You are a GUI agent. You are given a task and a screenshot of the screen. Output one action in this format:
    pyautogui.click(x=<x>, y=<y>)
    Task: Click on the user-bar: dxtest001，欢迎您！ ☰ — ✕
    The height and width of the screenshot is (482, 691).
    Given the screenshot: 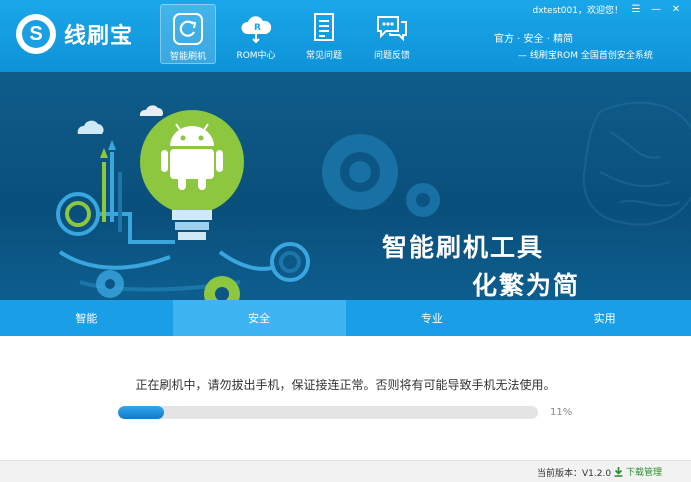 What is the action you would take?
    pyautogui.click(x=607, y=10)
    